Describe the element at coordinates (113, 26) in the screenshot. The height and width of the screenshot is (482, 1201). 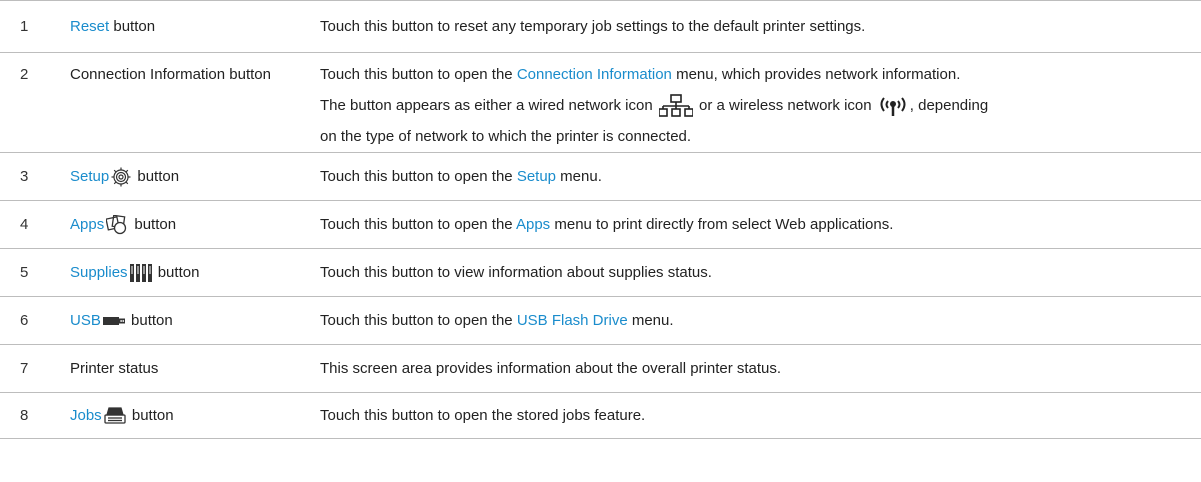
I see `item-name: Reset button` at that location.